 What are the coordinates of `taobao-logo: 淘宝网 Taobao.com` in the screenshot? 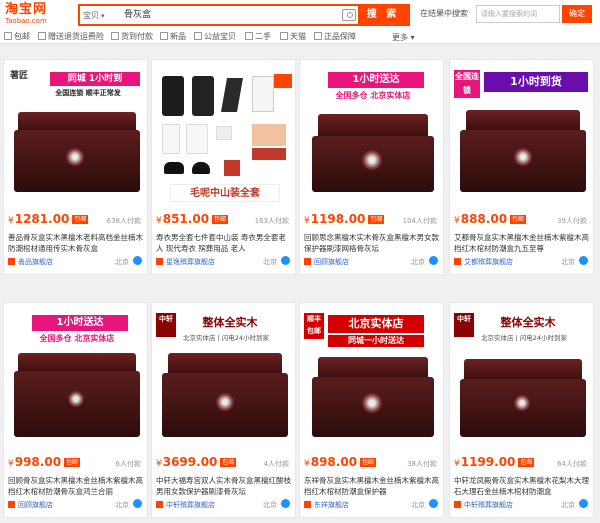 It's located at (36, 15).